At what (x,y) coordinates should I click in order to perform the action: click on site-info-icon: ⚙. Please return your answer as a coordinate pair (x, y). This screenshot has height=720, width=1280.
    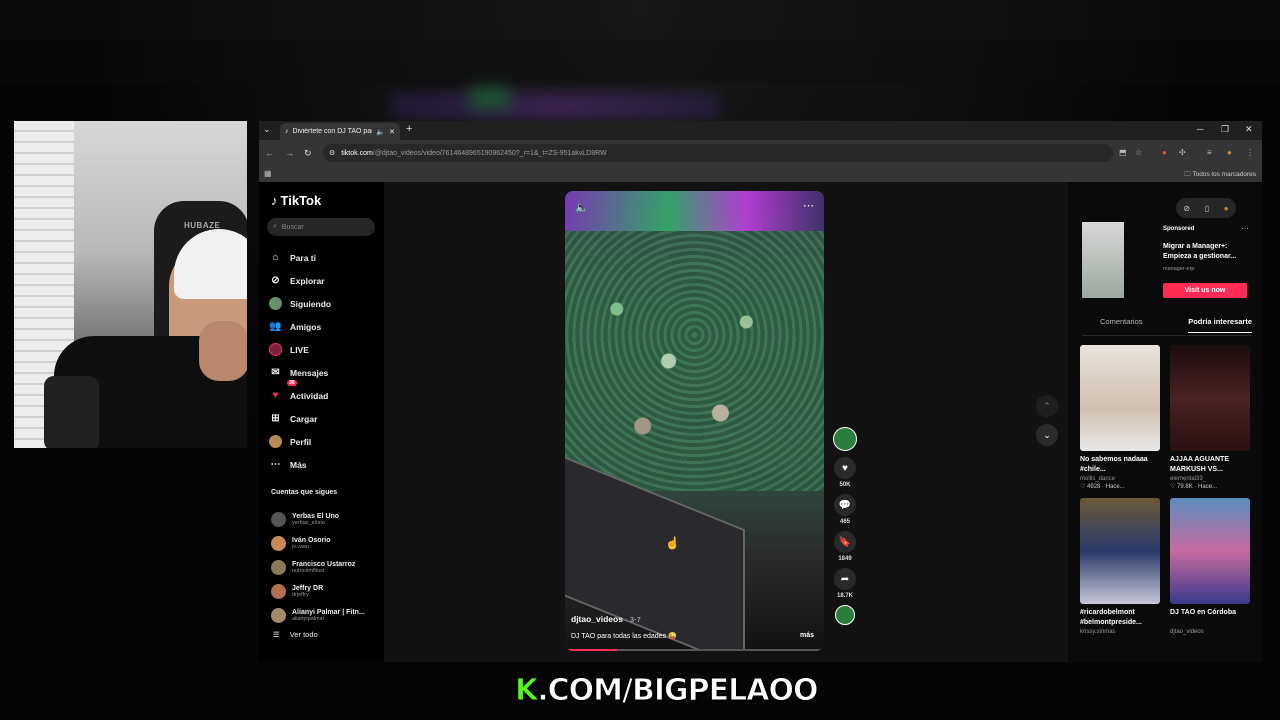
    Looking at the image, I should click on (332, 153).